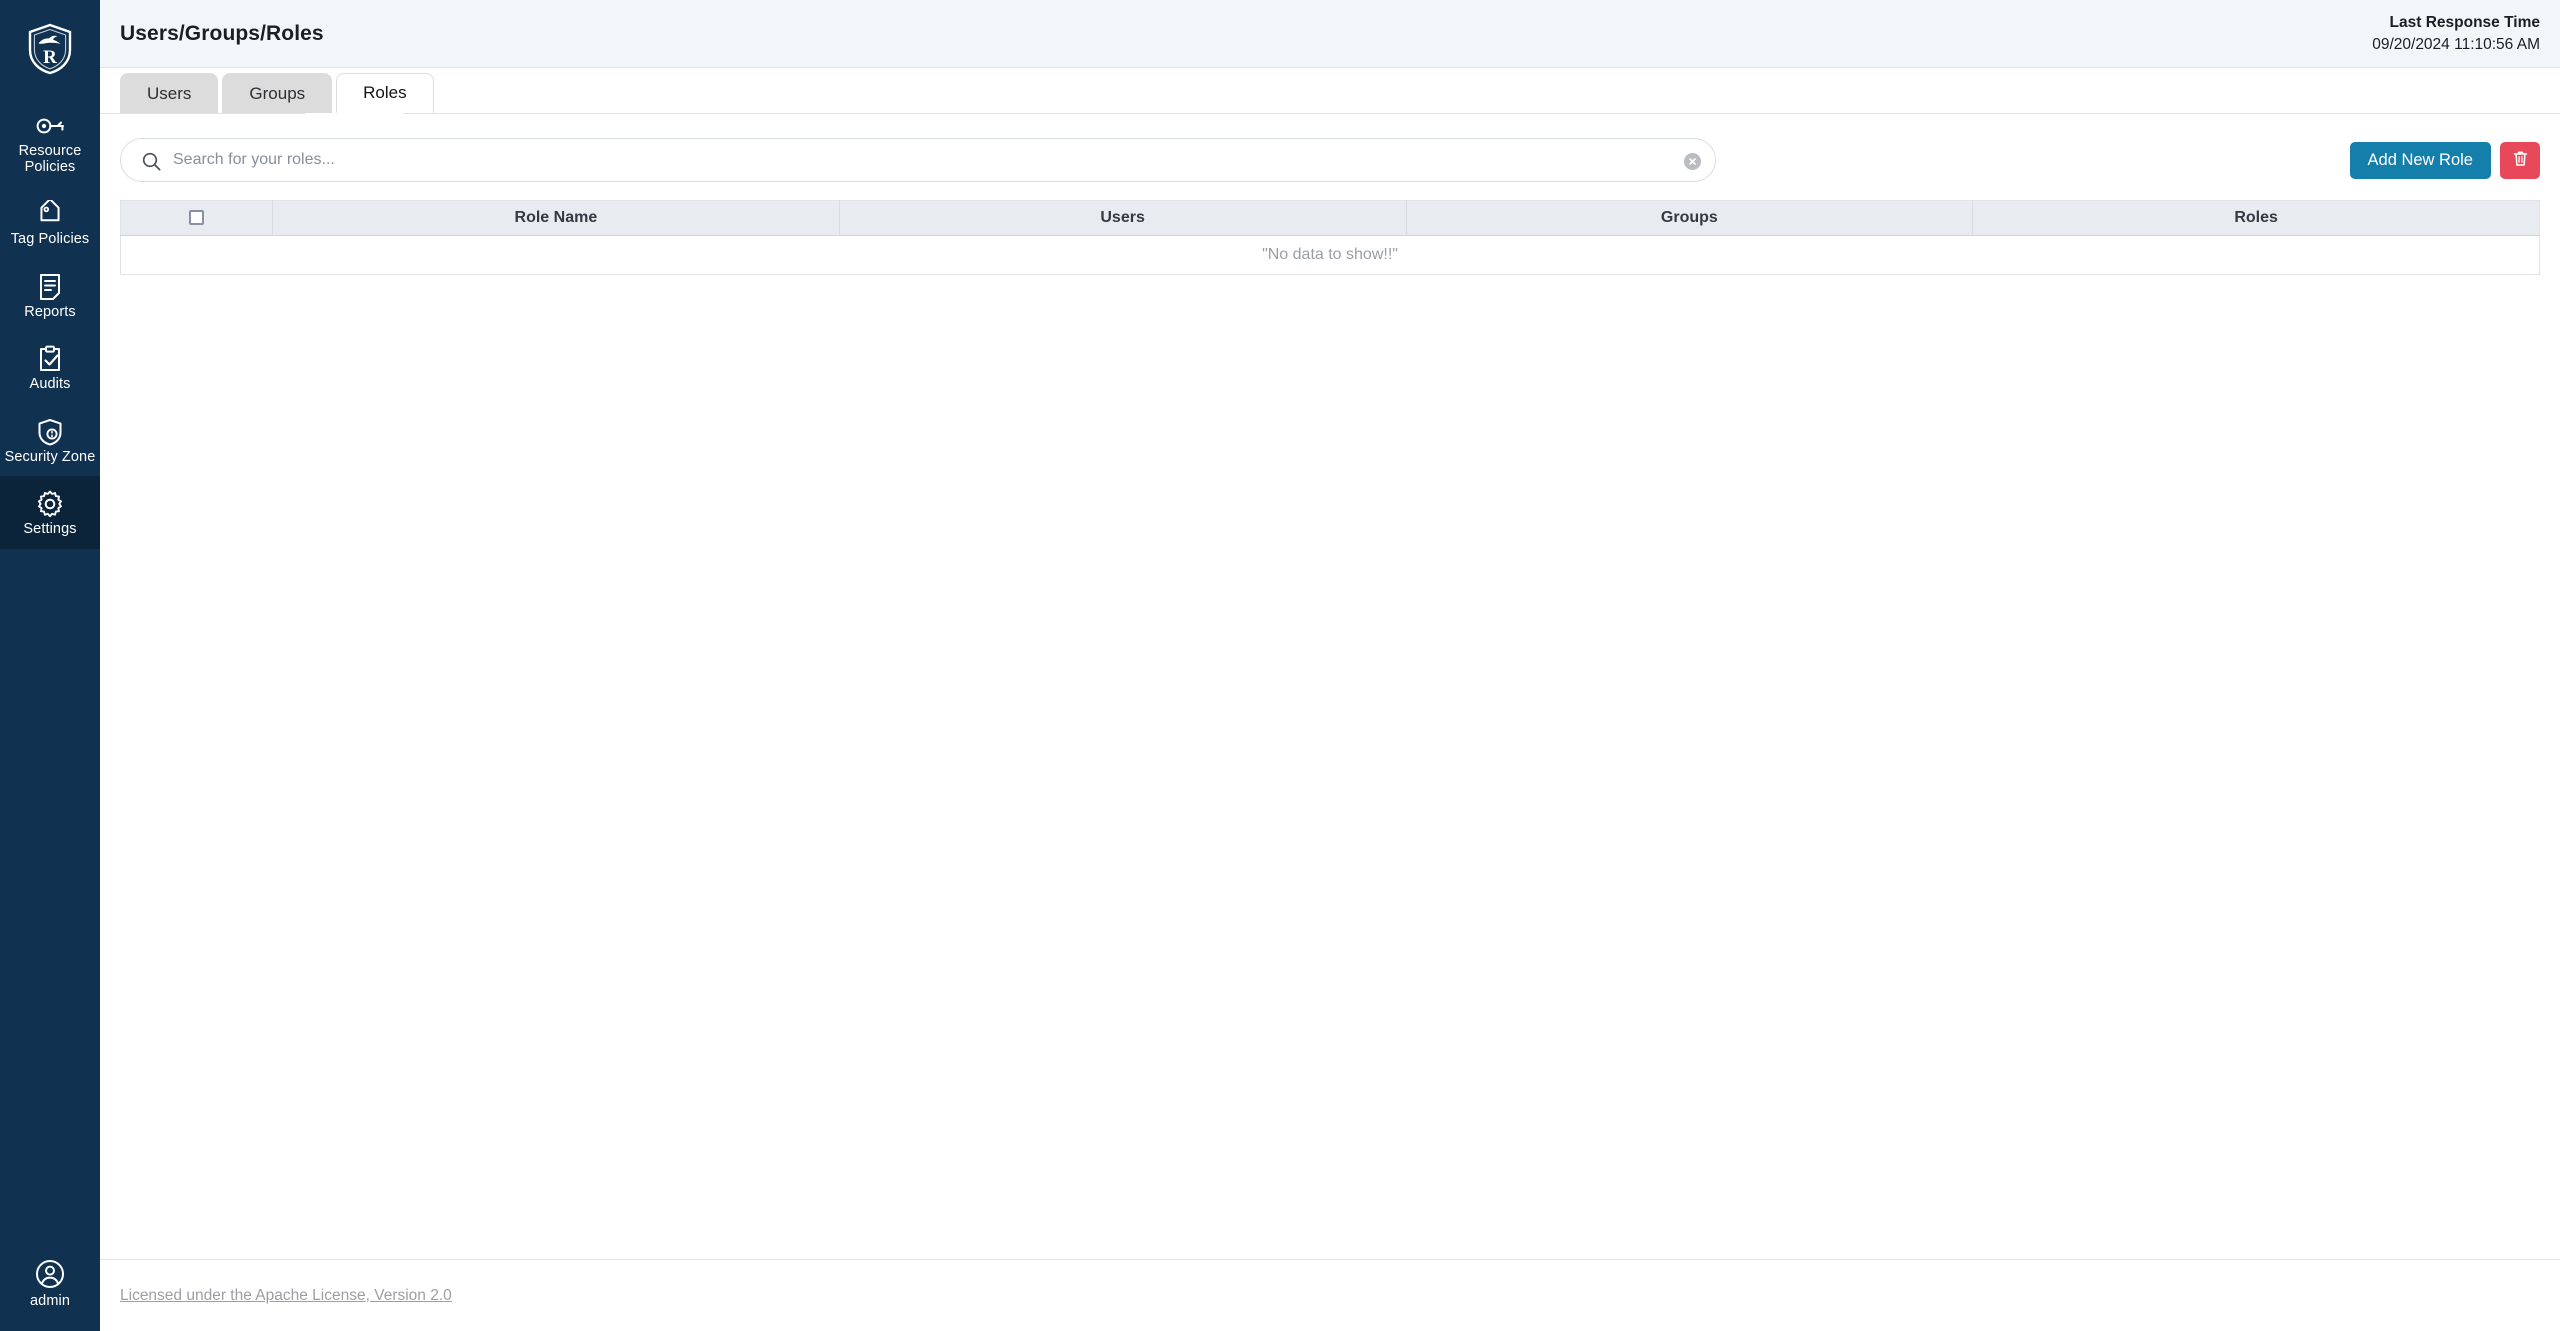 The image size is (2560, 1331). I want to click on select-all-checkbox, so click(196, 218).